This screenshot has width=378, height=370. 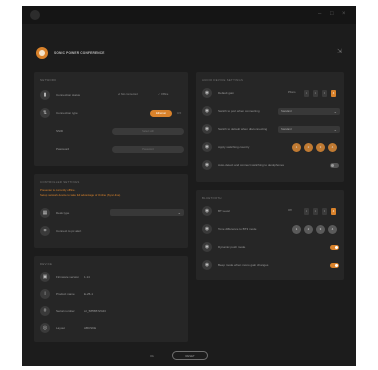 I want to click on lan-status: ⇄ Not connected, so click(x=128, y=94).